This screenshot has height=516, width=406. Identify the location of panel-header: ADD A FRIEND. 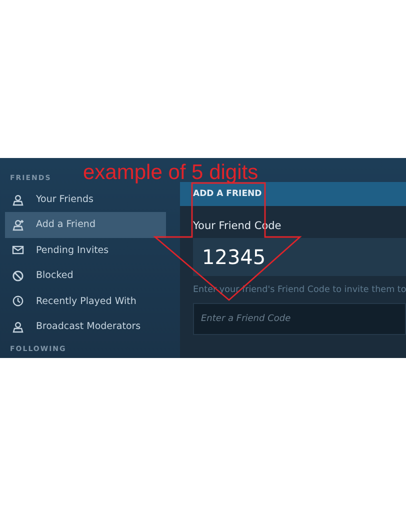
(293, 194).